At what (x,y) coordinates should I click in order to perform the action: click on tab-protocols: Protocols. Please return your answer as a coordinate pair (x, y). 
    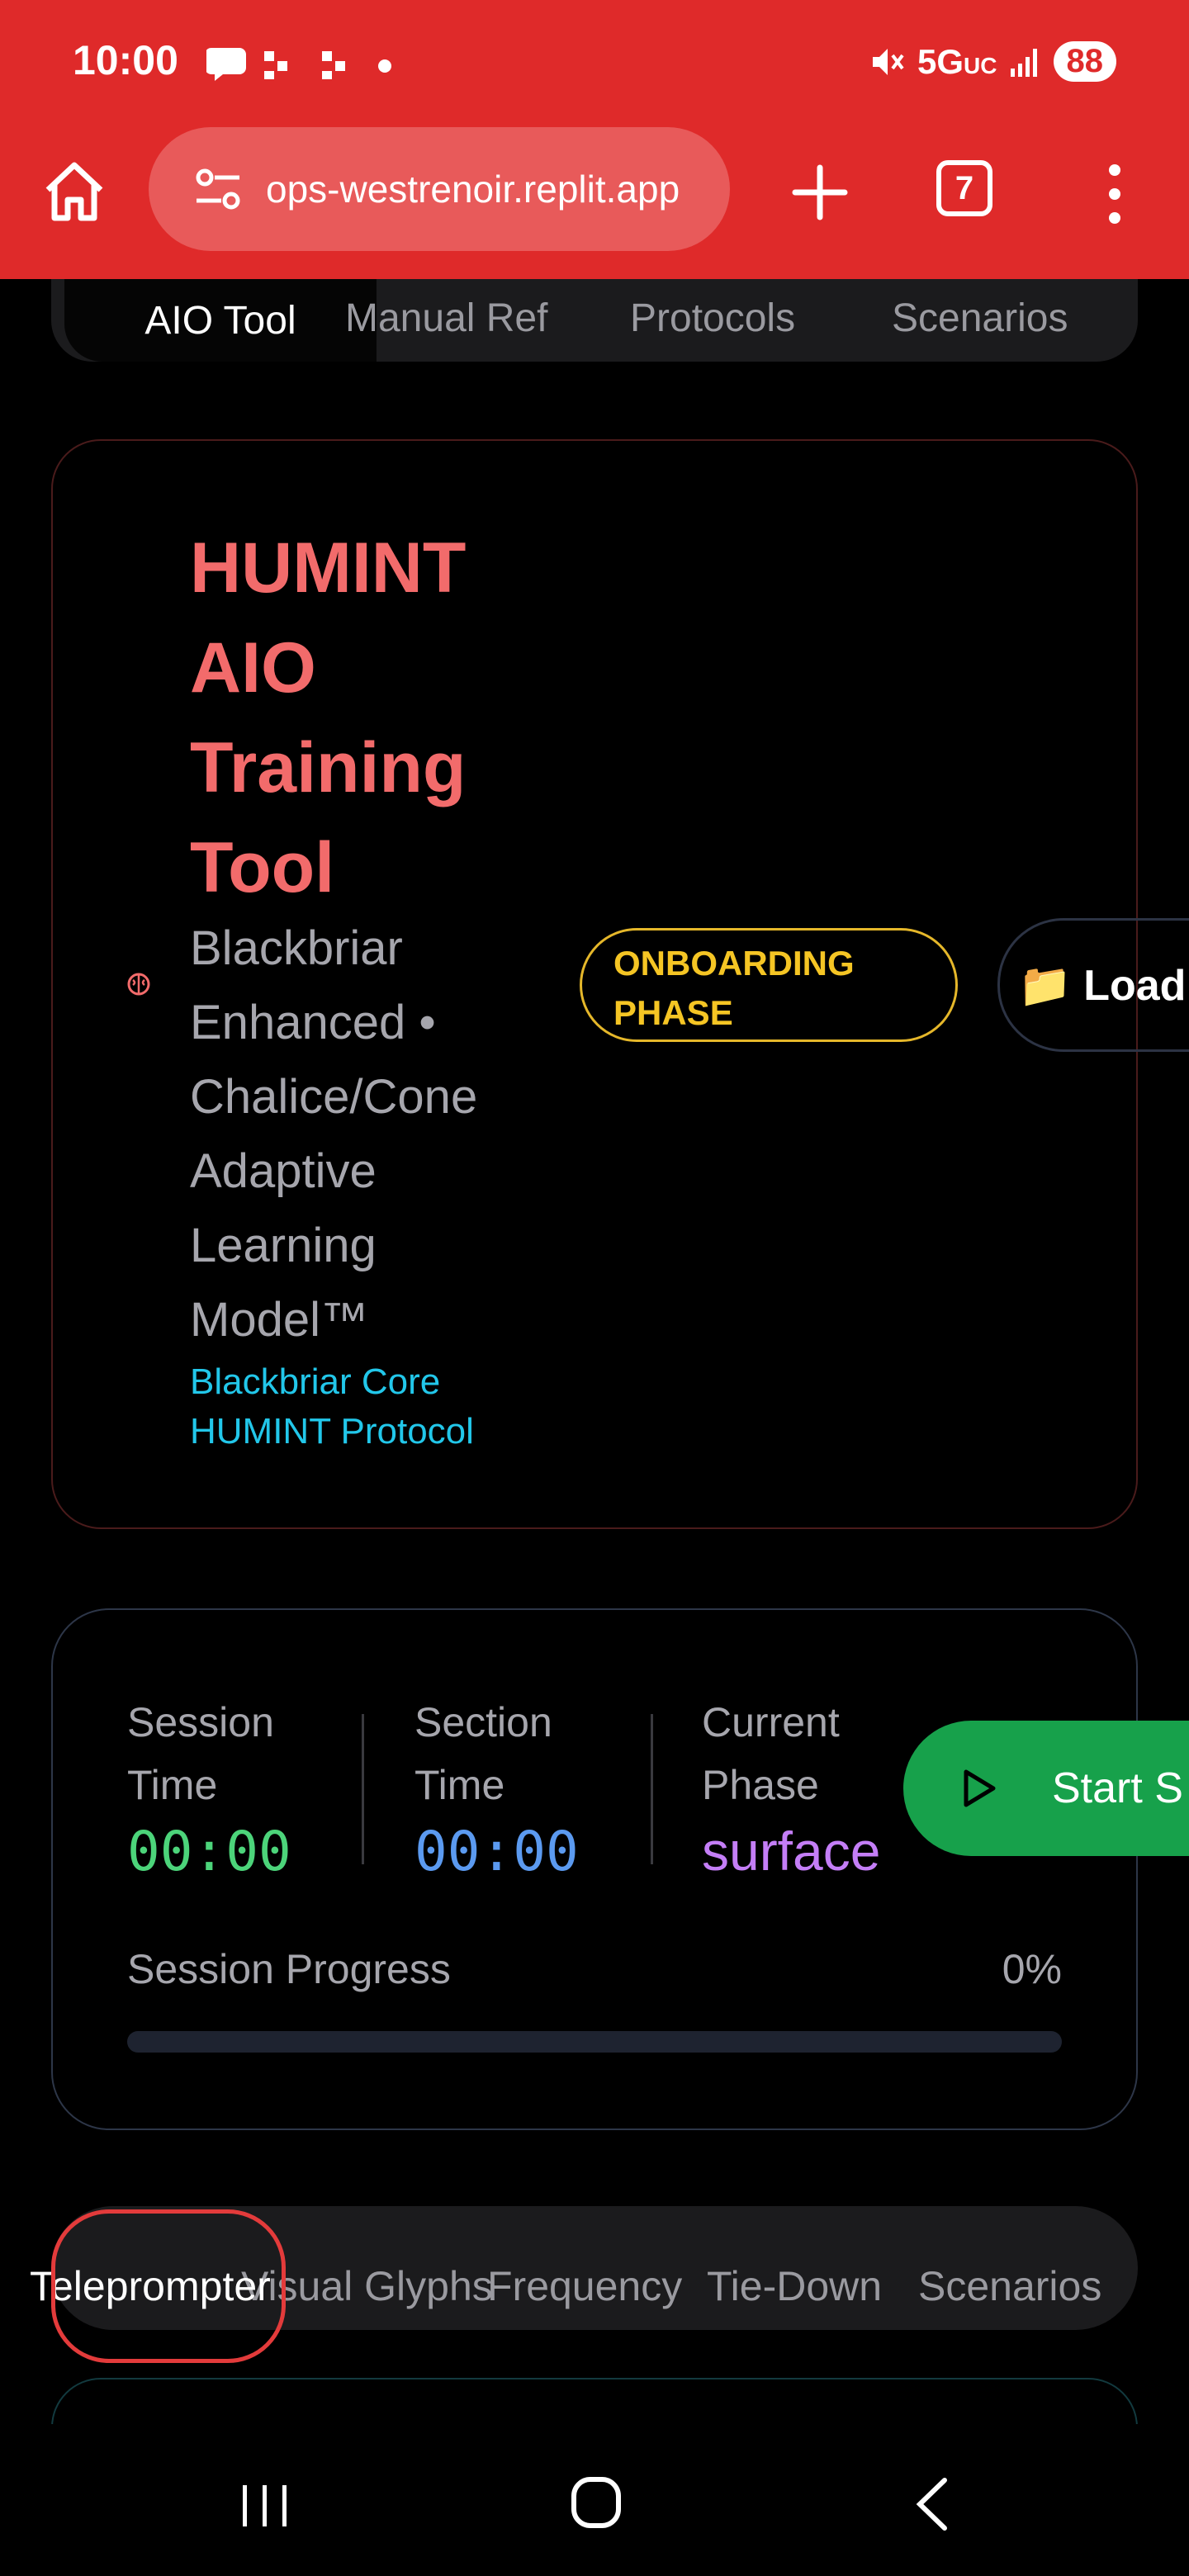
    Looking at the image, I should click on (712, 318).